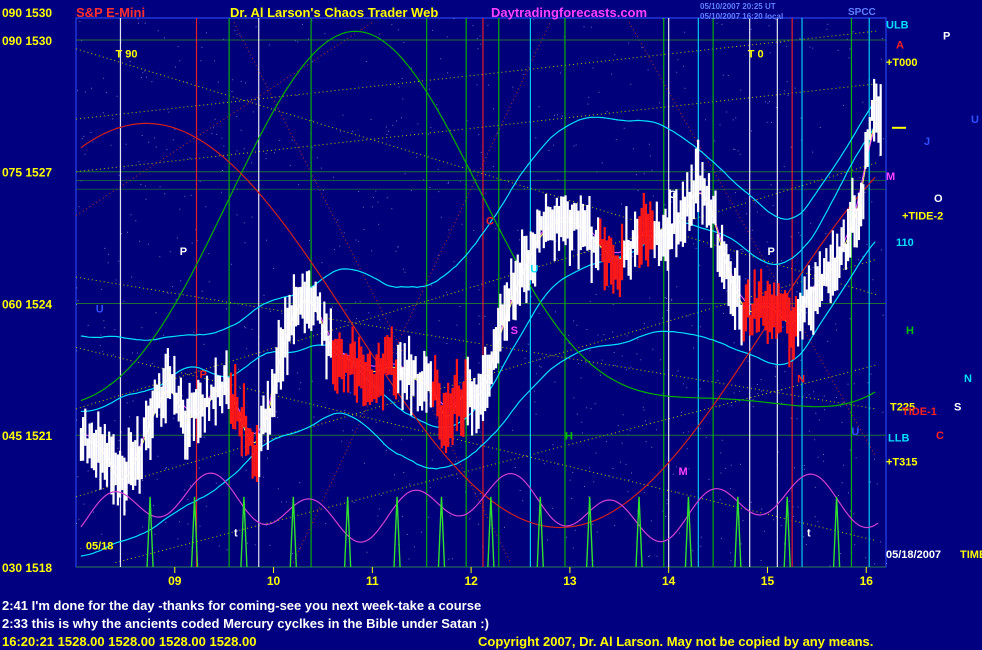 This screenshot has width=982, height=650. Describe the element at coordinates (27, 13) in the screenshot. I see `top-price-label: 090 1530` at that location.